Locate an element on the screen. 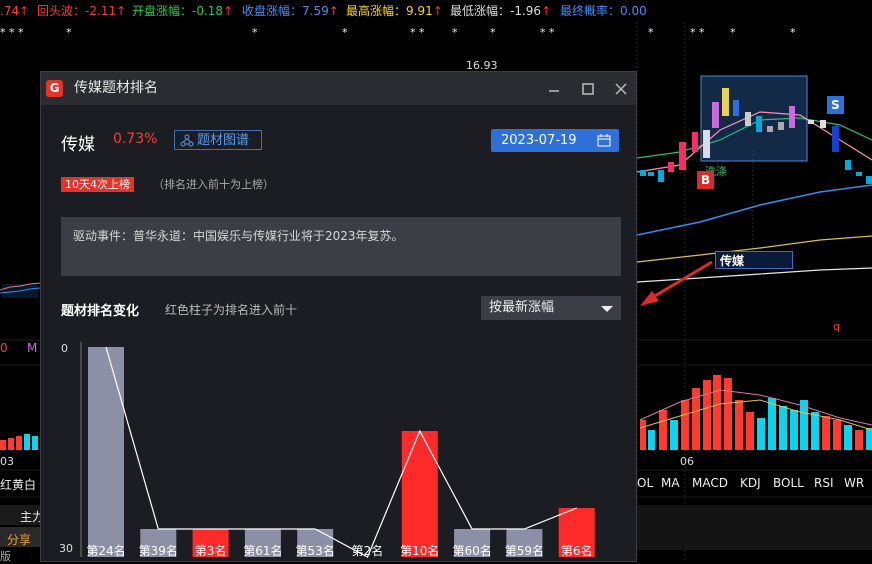  q-marker: q is located at coordinates (836, 326).